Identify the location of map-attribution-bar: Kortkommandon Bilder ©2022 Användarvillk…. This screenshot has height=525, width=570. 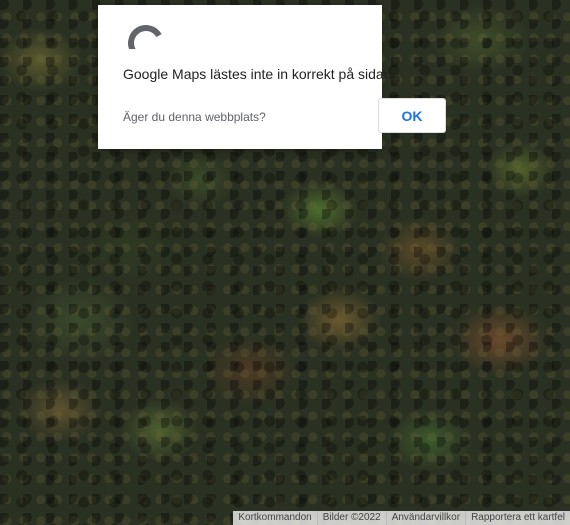
(401, 518).